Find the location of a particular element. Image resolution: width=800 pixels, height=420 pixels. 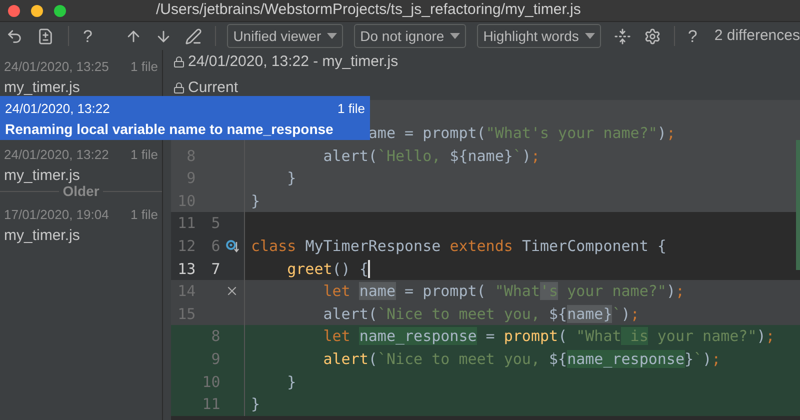

code-line: greet() { is located at coordinates (328, 269).